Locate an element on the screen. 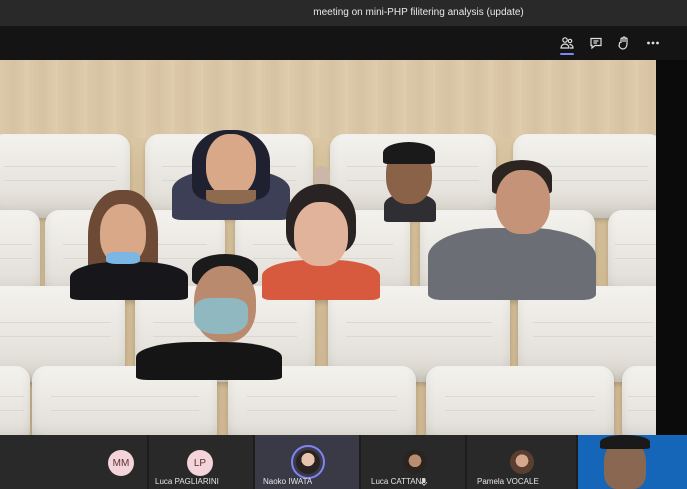 This screenshot has width=687, height=489. avatar-initials: LP is located at coordinates (200, 463).